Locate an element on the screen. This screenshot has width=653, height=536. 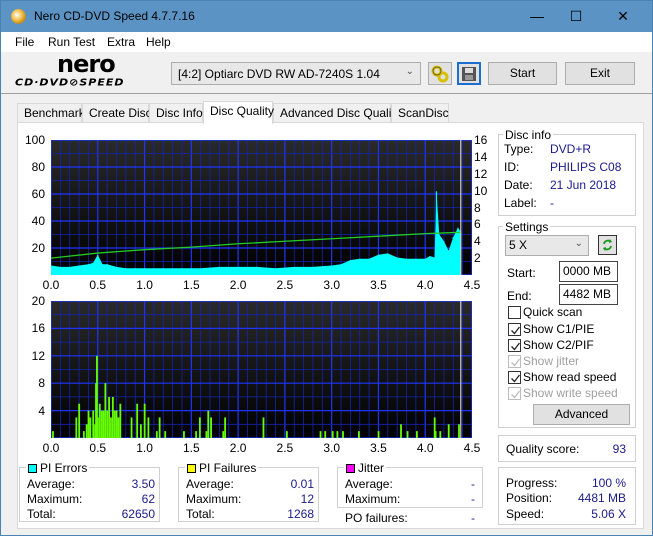
drive-select: [4:2] Optiarc DVD RW AD-7240S 1.04 ⌄ is located at coordinates (296, 73).